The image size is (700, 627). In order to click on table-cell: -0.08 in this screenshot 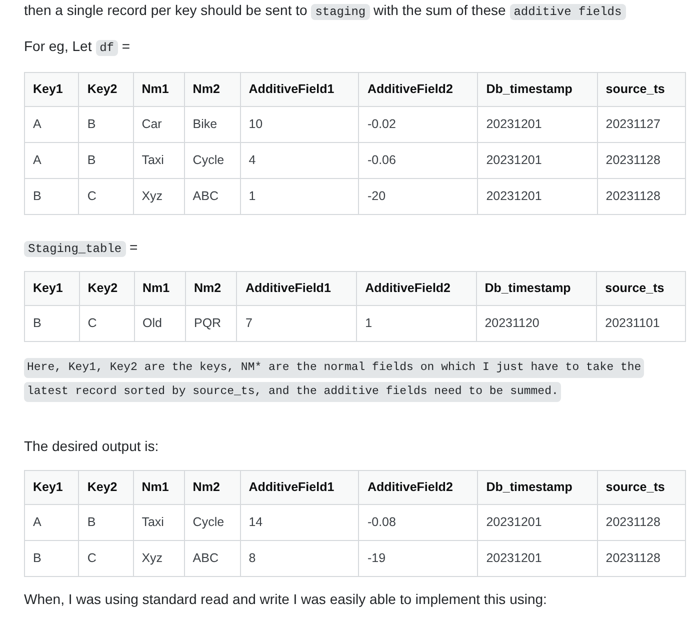, I will do `click(418, 522)`.